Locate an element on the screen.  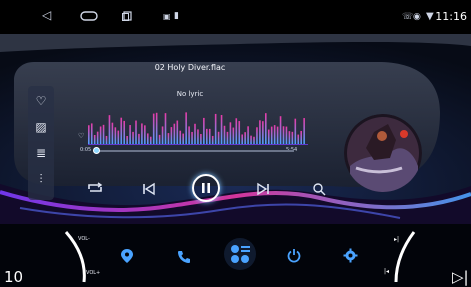
search-icon is located at coordinates (319, 188).